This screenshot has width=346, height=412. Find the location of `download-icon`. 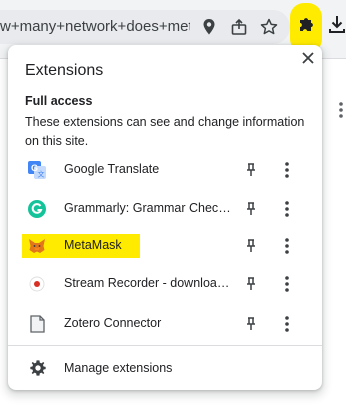

download-icon is located at coordinates (337, 24).